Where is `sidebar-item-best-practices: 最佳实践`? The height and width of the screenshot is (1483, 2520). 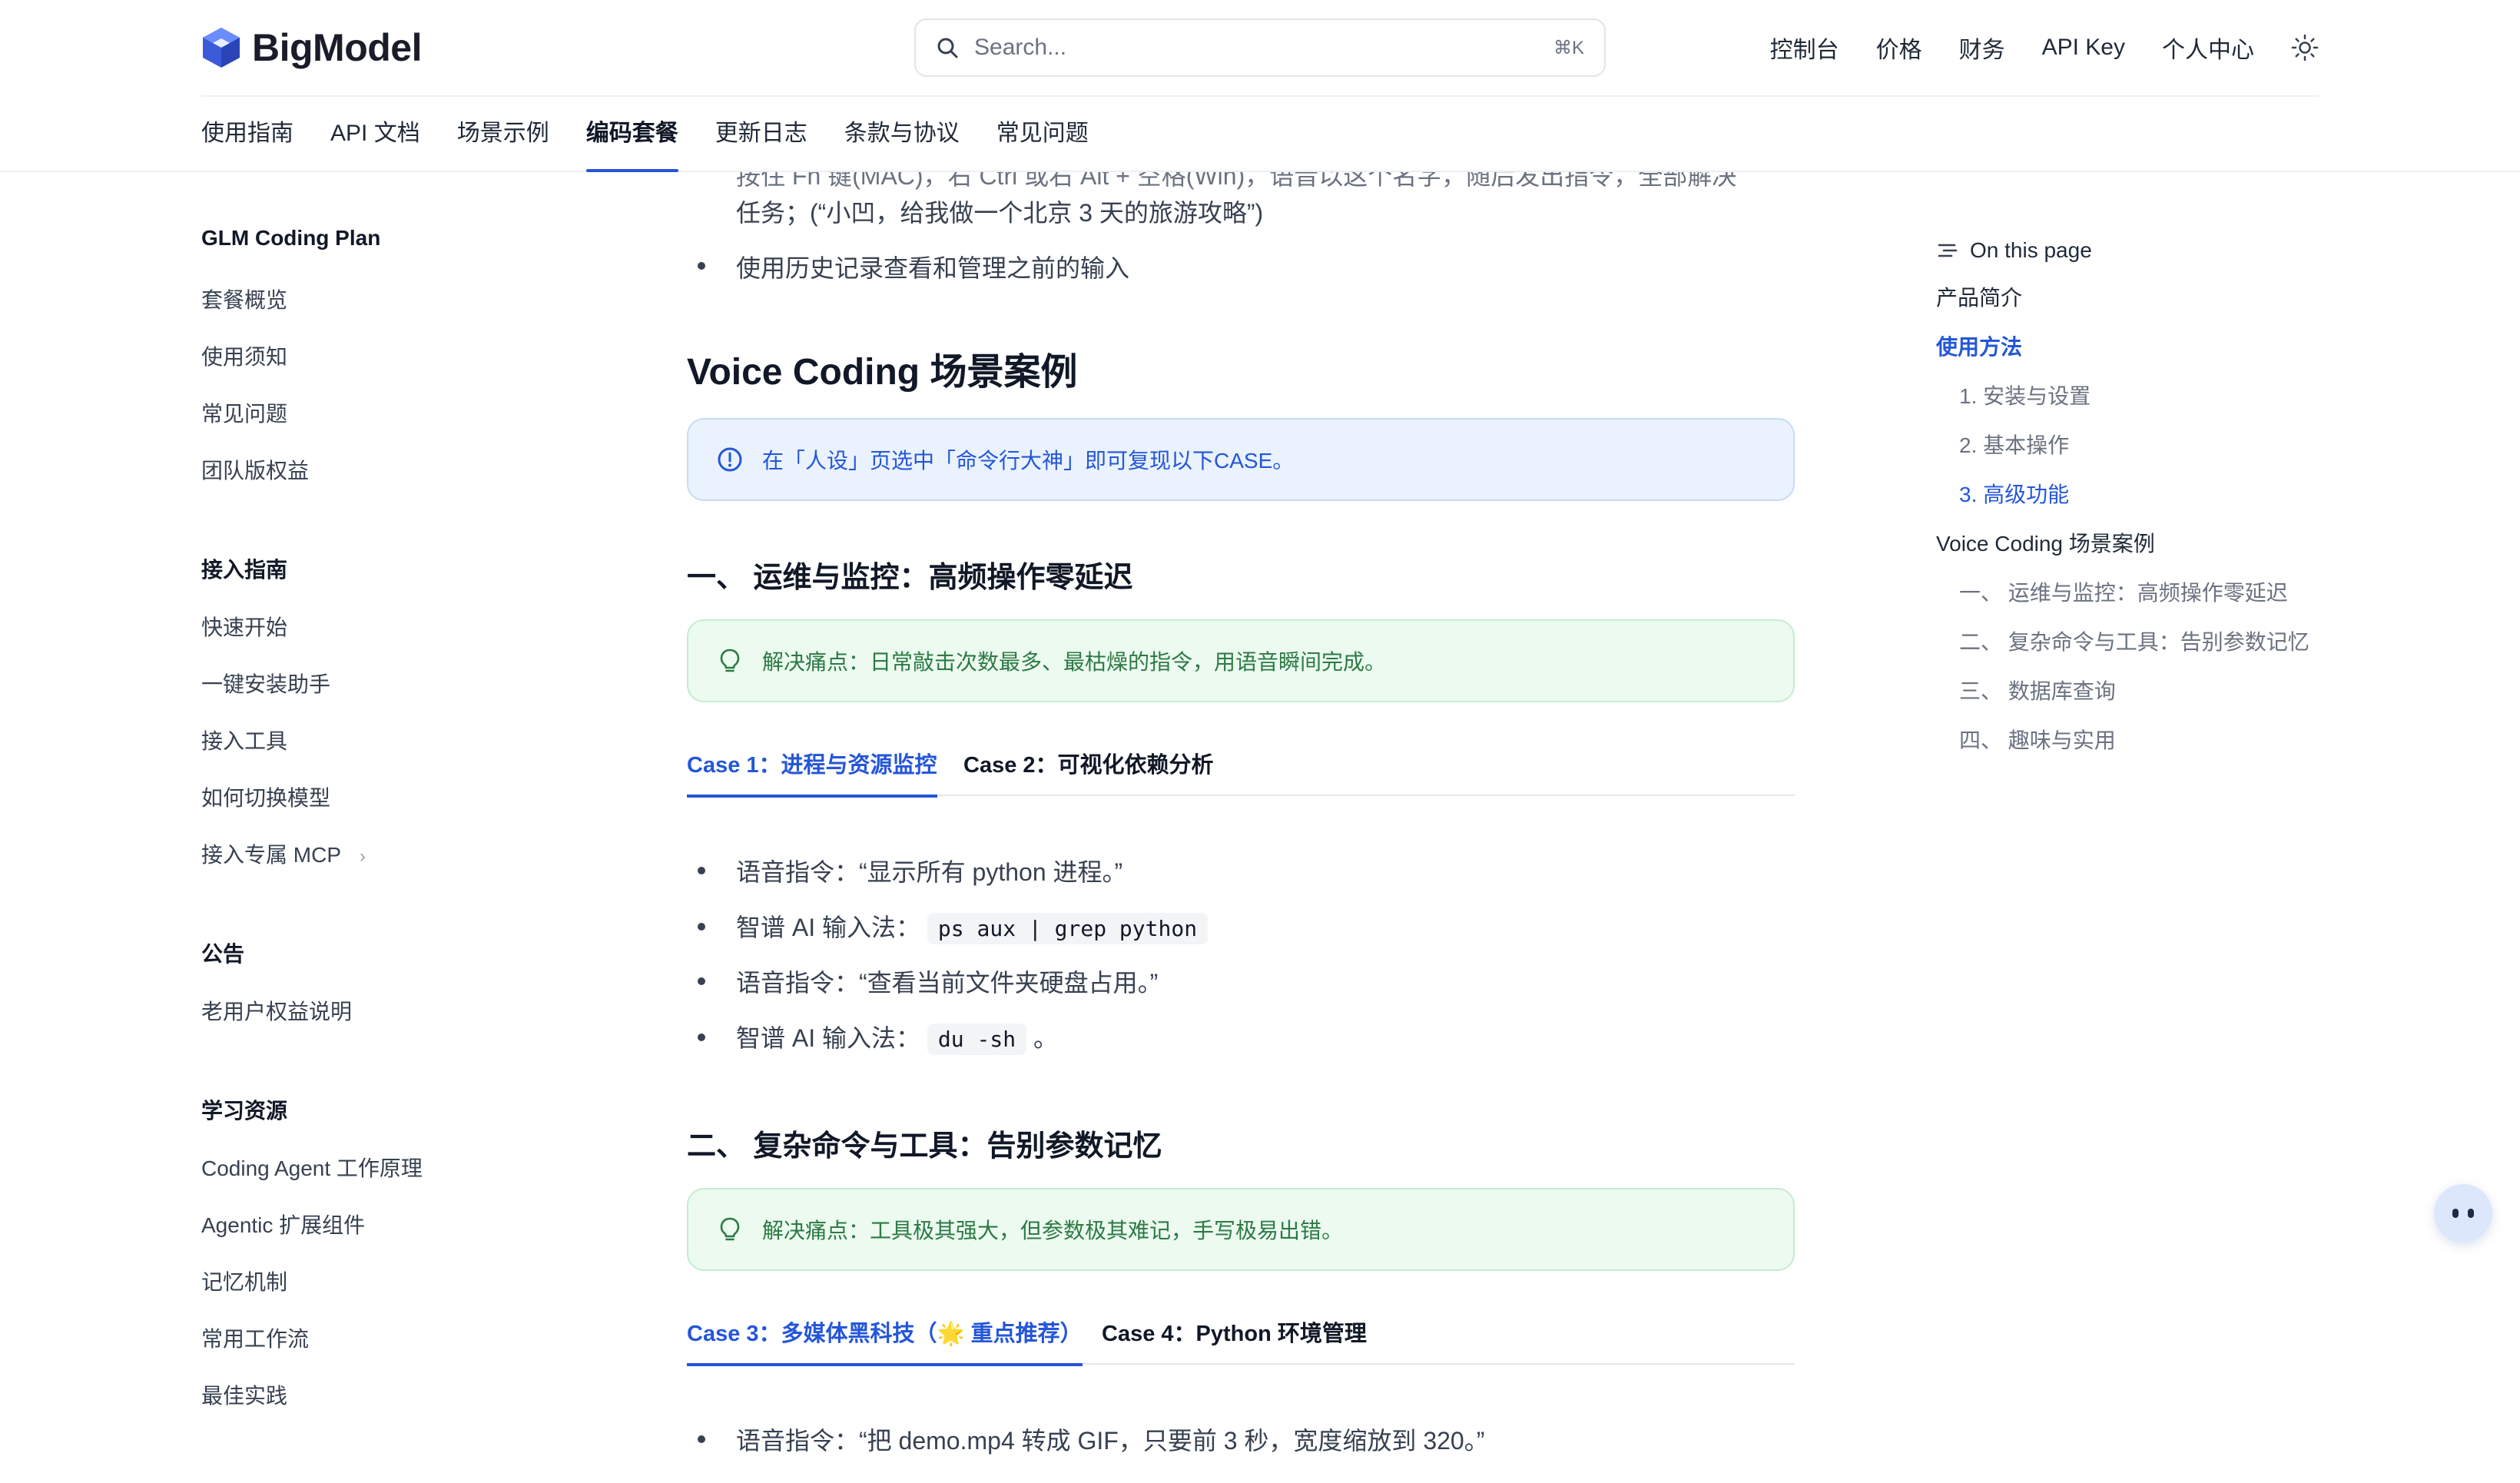 sidebar-item-best-practices: 最佳实践 is located at coordinates (244, 1394).